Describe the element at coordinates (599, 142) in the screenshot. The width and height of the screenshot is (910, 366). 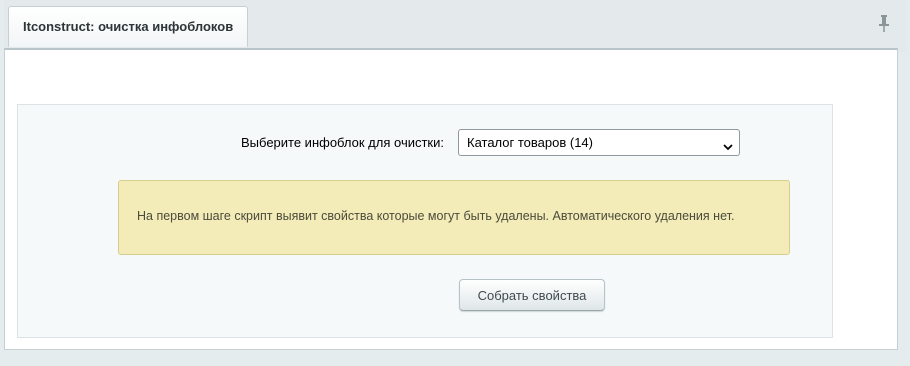
I see `iblock-select: Каталог товаров (14)` at that location.